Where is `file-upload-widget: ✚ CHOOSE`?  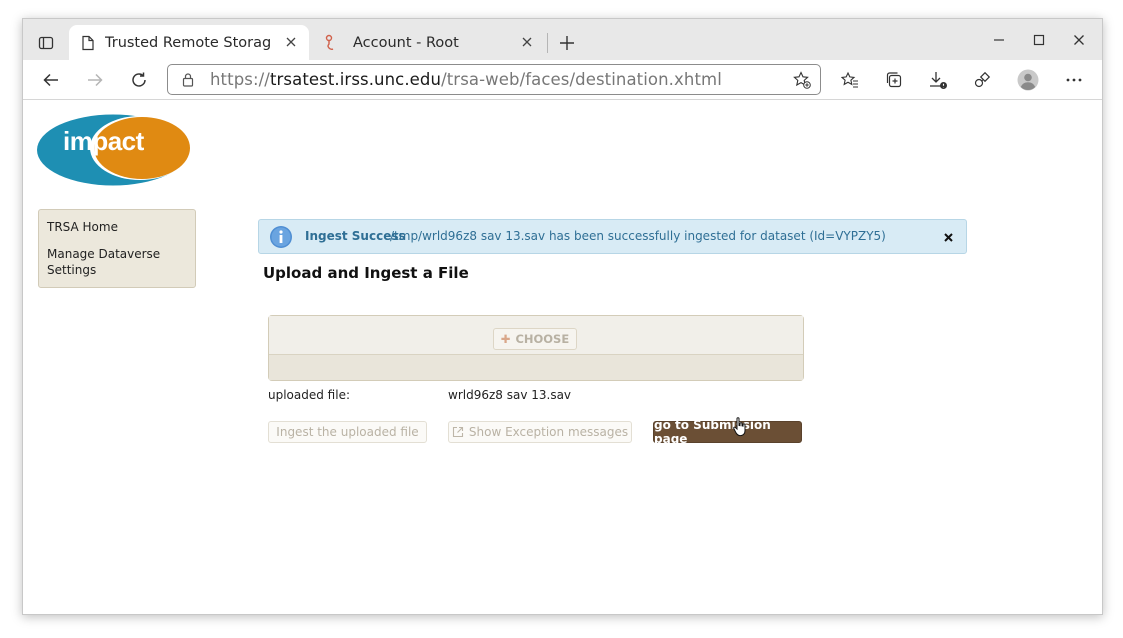 file-upload-widget: ✚ CHOOSE is located at coordinates (536, 348).